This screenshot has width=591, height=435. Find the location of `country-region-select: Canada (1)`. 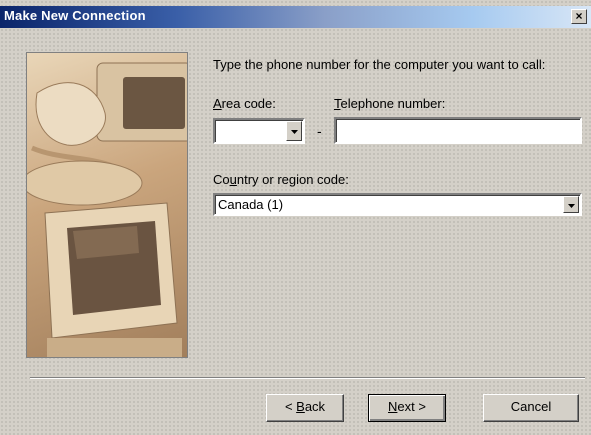

country-region-select: Canada (1) is located at coordinates (397, 204).